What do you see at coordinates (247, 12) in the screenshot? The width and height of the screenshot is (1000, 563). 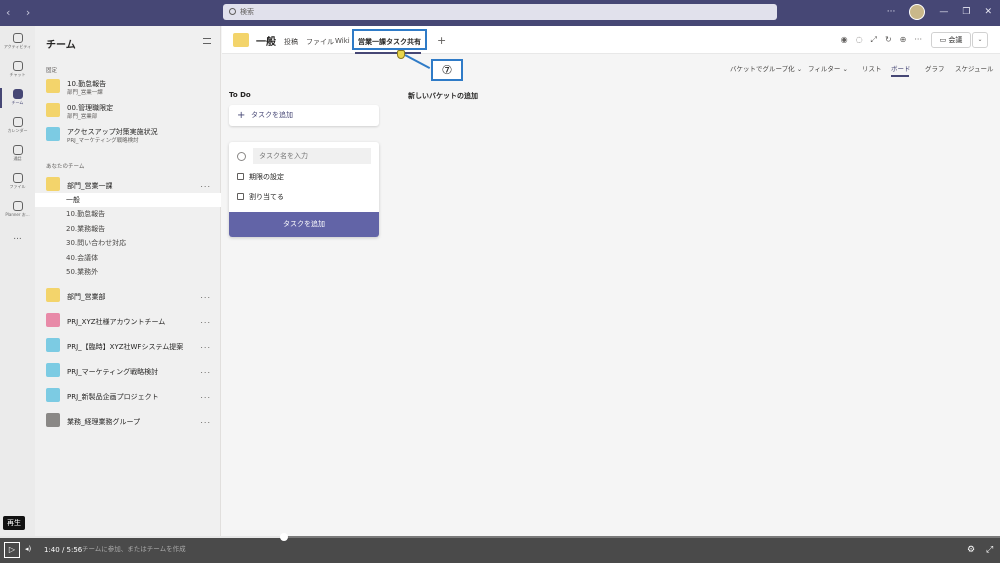 I see `search-placeholder: 検索` at bounding box center [247, 12].